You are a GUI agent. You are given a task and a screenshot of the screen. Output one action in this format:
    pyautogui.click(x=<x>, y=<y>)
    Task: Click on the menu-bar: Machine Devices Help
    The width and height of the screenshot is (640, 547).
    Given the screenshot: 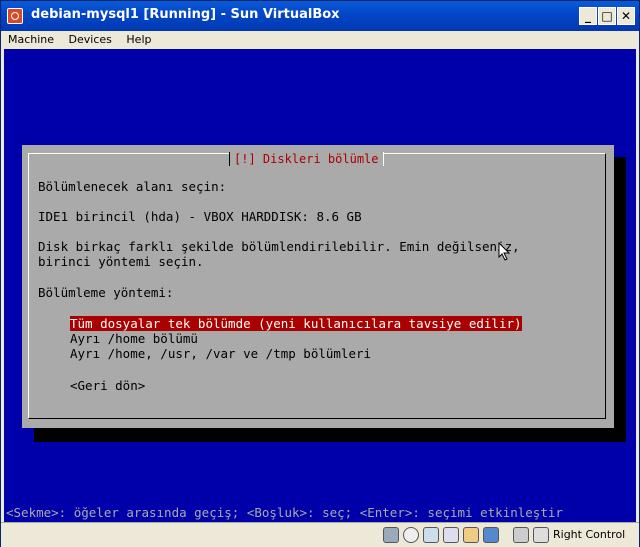 What is the action you would take?
    pyautogui.click(x=320, y=40)
    